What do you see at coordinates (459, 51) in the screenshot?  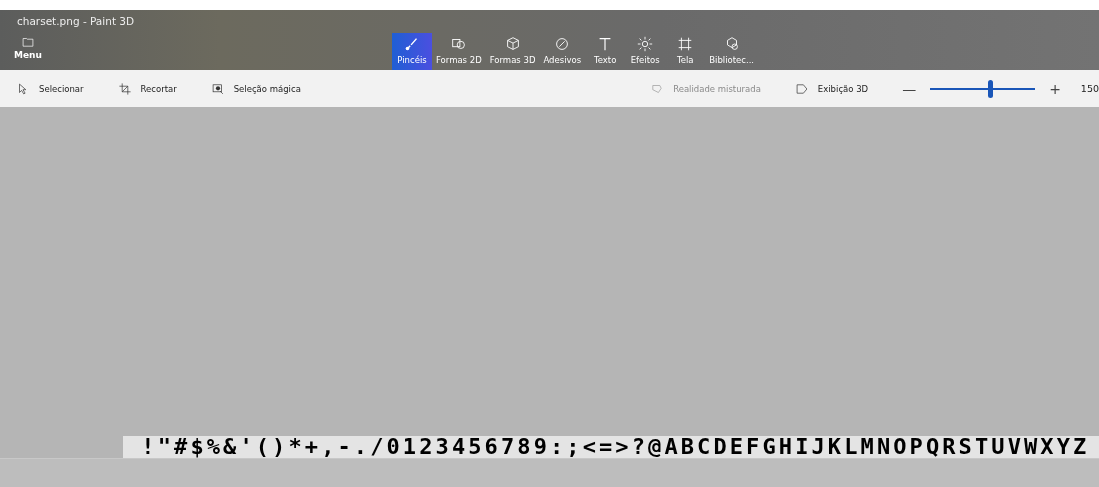 I see `tab: Formas 2D` at bounding box center [459, 51].